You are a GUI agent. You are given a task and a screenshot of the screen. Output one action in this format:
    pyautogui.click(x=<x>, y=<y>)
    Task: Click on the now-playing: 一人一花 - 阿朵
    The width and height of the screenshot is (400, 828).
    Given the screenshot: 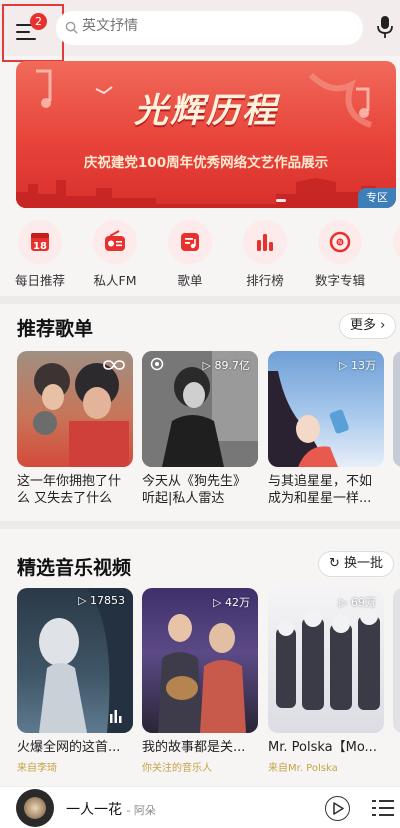 What is the action you would take?
    pyautogui.click(x=111, y=809)
    